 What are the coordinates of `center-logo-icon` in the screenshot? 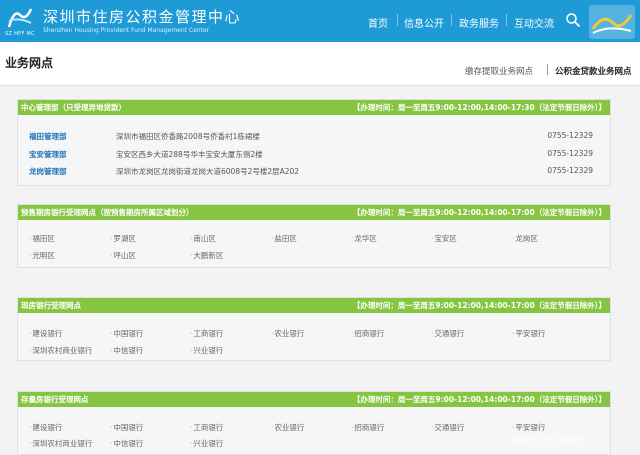 It's located at (20, 18).